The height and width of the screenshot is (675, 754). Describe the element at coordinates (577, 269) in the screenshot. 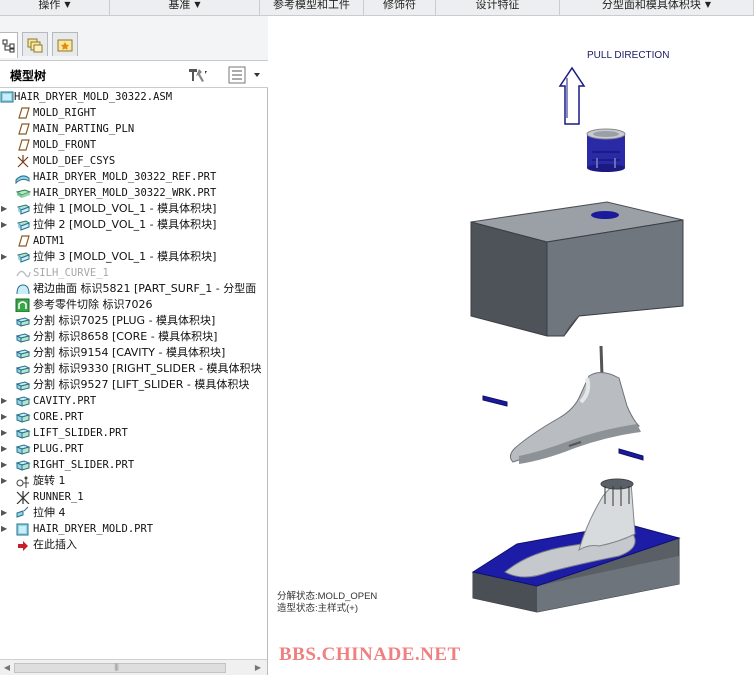

I see `cavity-part` at that location.